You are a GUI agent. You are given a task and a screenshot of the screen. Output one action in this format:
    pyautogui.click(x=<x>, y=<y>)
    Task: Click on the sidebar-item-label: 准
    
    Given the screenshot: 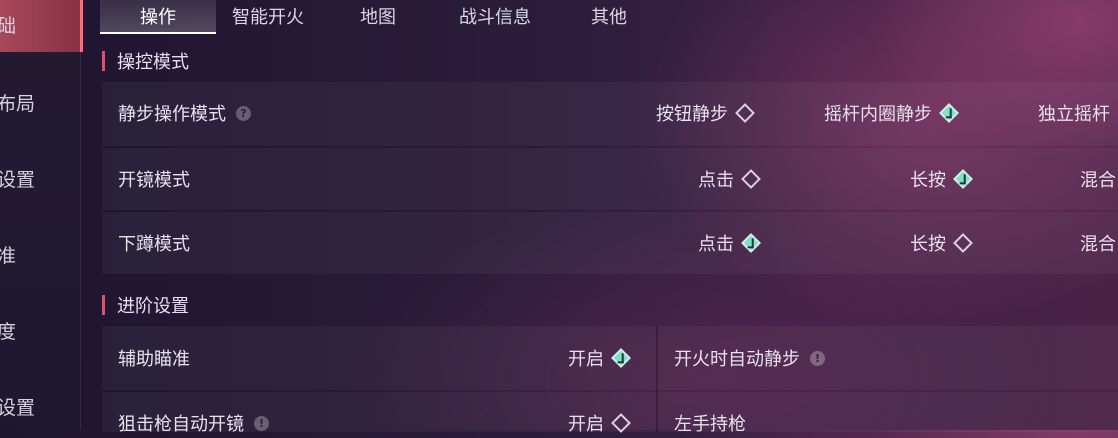 What is the action you would take?
    pyautogui.click(x=8, y=255)
    